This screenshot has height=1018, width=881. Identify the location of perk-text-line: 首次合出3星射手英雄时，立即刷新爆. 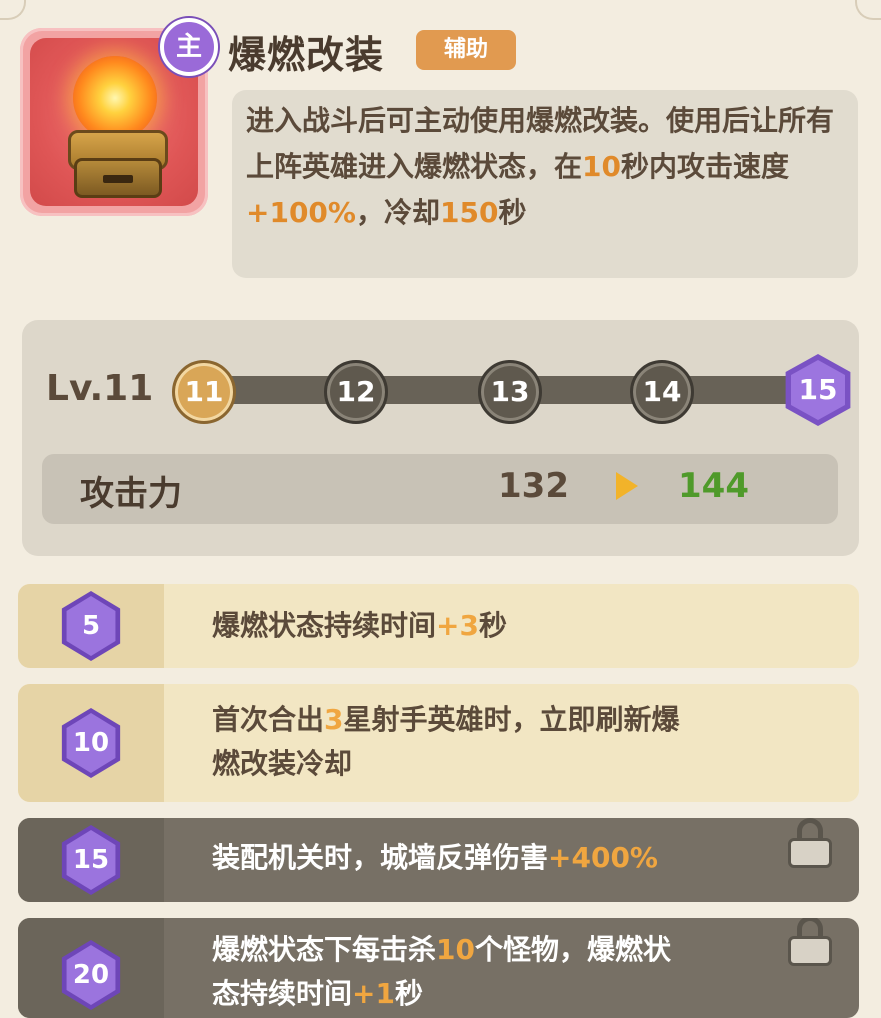
(446, 720).